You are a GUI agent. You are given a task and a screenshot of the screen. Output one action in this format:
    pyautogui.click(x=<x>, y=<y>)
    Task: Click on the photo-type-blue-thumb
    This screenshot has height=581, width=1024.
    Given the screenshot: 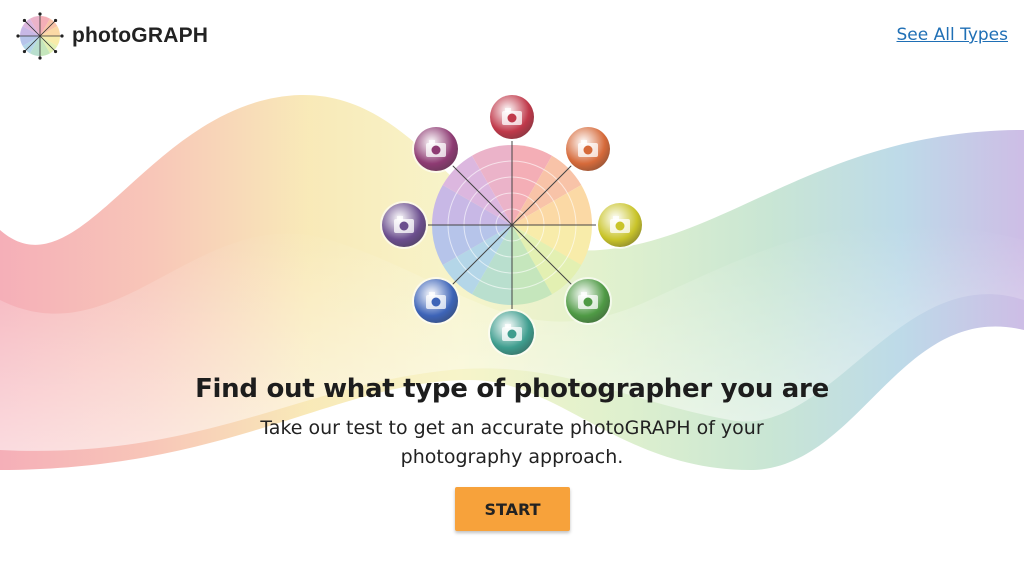 What is the action you would take?
    pyautogui.click(x=435, y=301)
    